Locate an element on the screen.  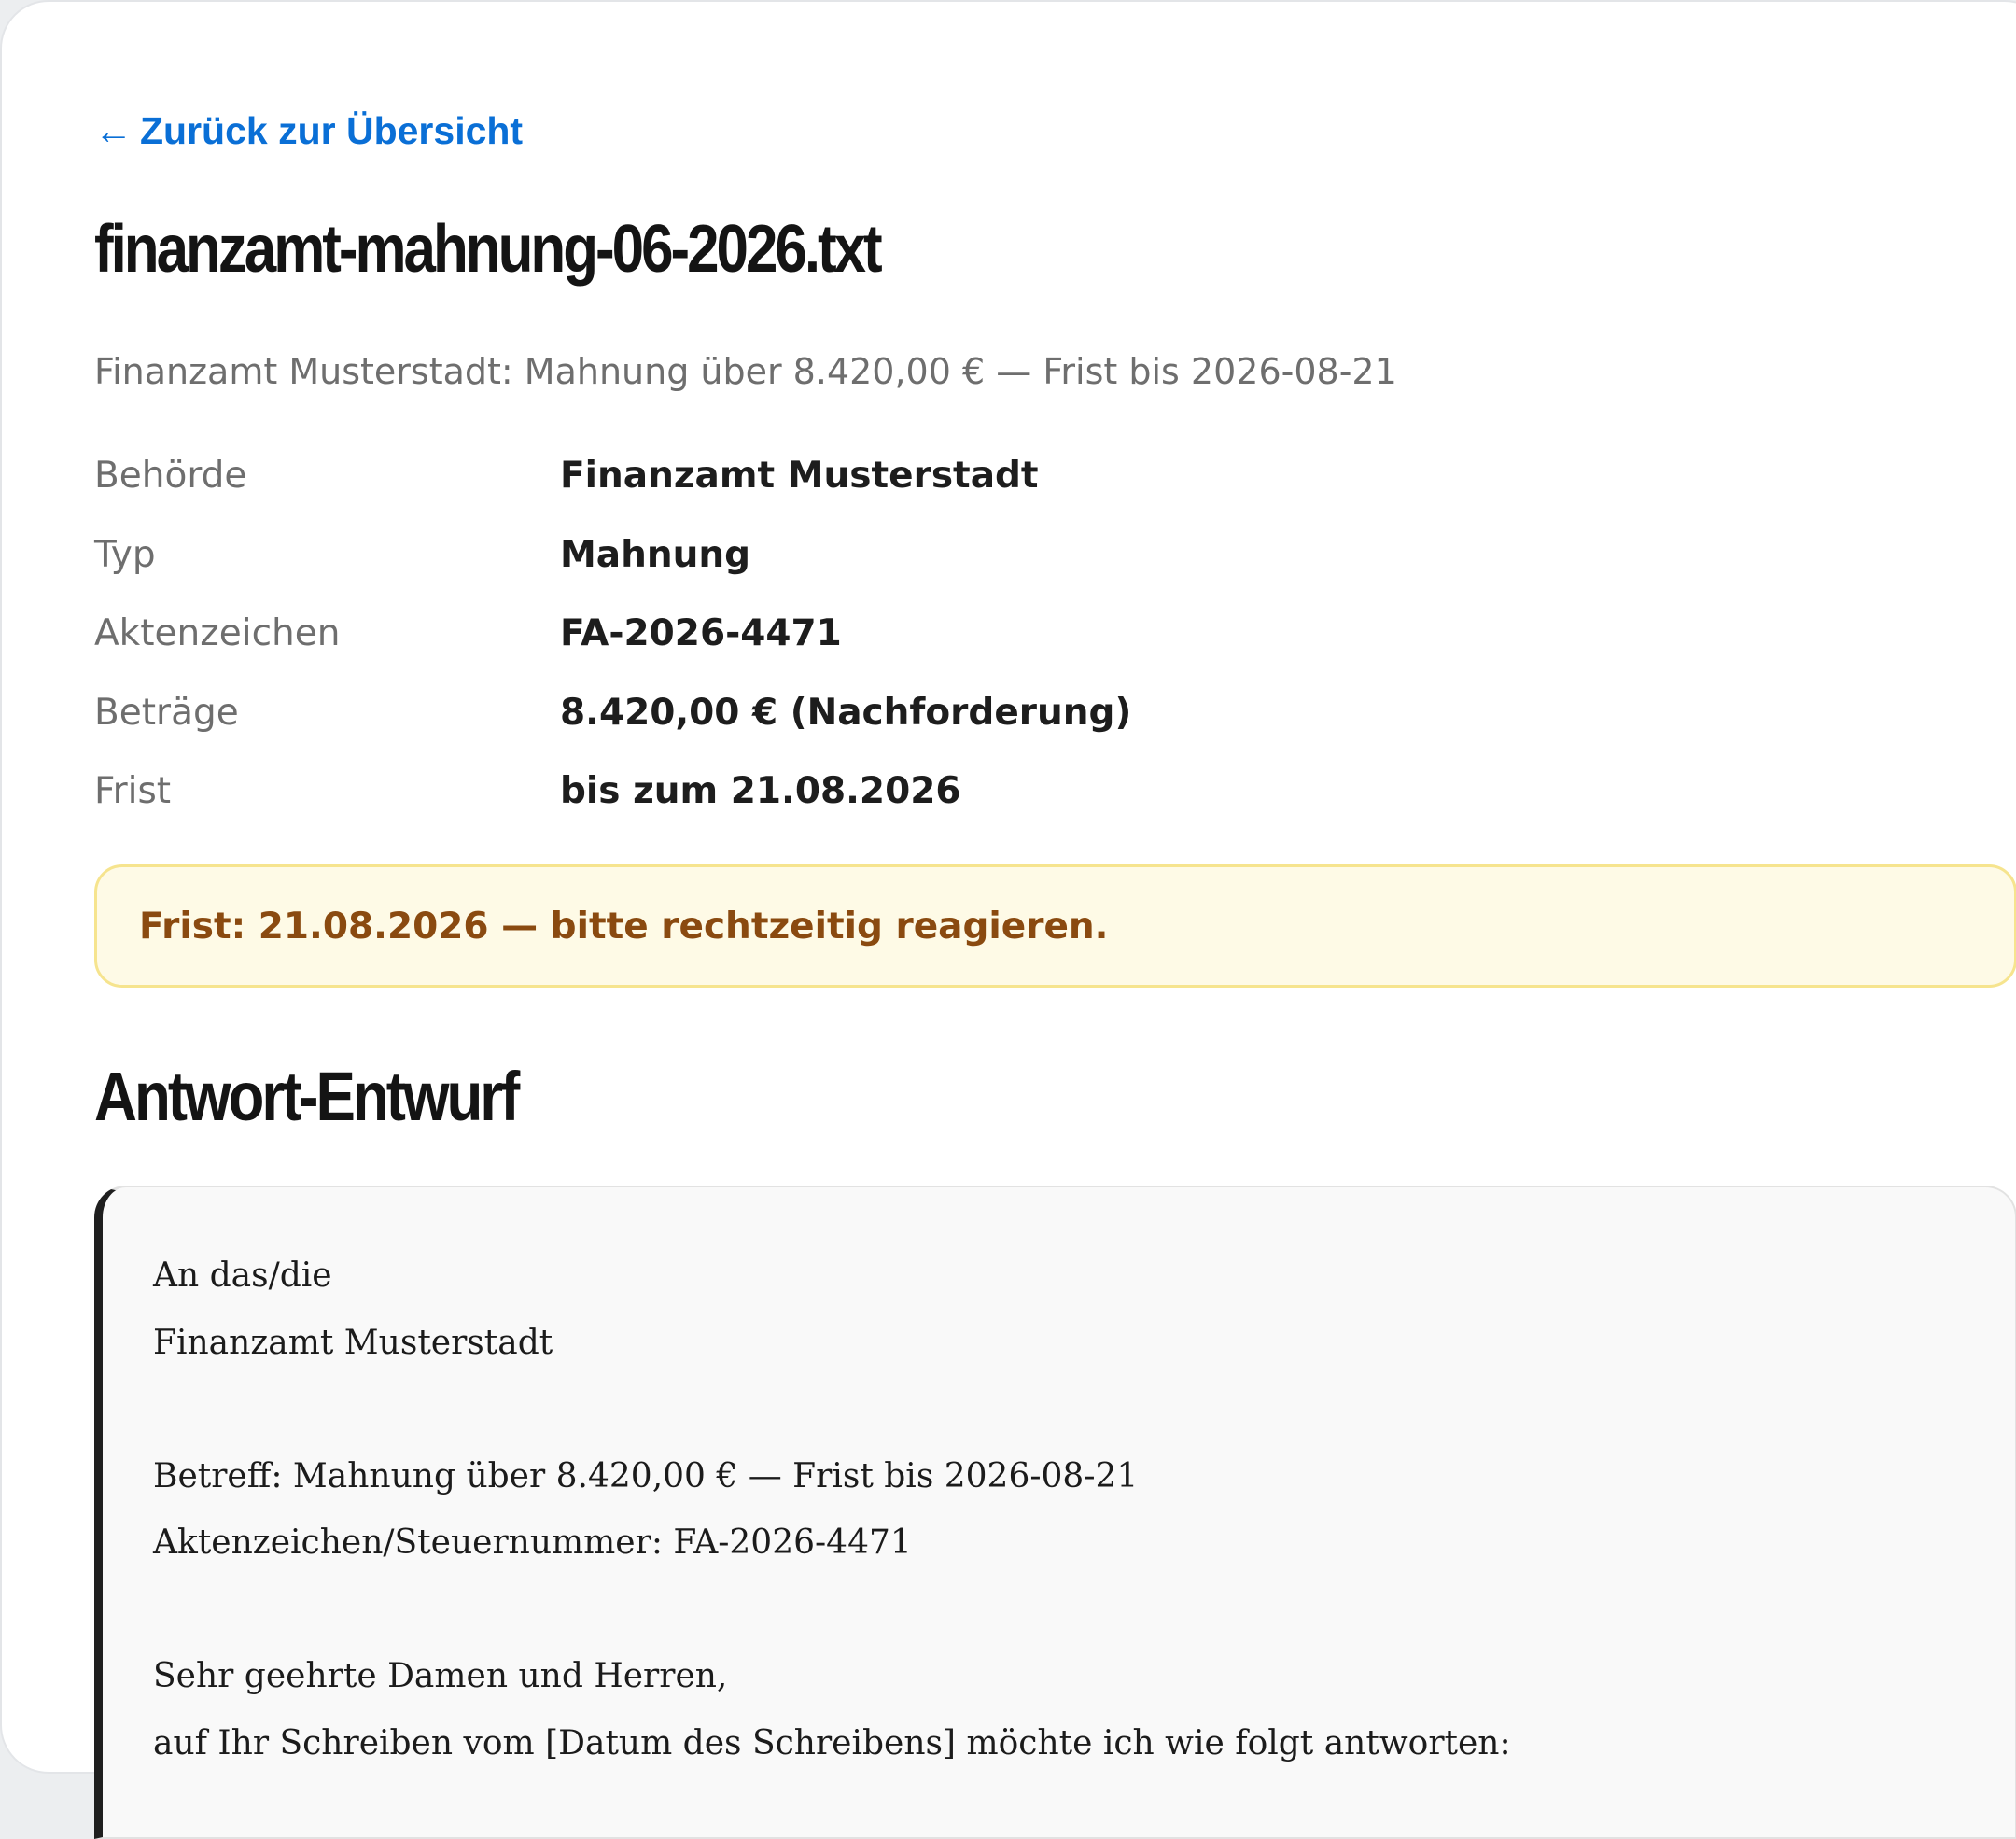
back-to-overview-link: ← Zurück zur Übersicht is located at coordinates (308, 131).